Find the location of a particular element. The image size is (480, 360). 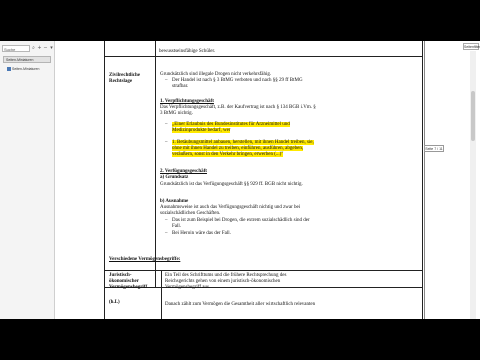

vertical-scrollbar is located at coordinates (473, 185).